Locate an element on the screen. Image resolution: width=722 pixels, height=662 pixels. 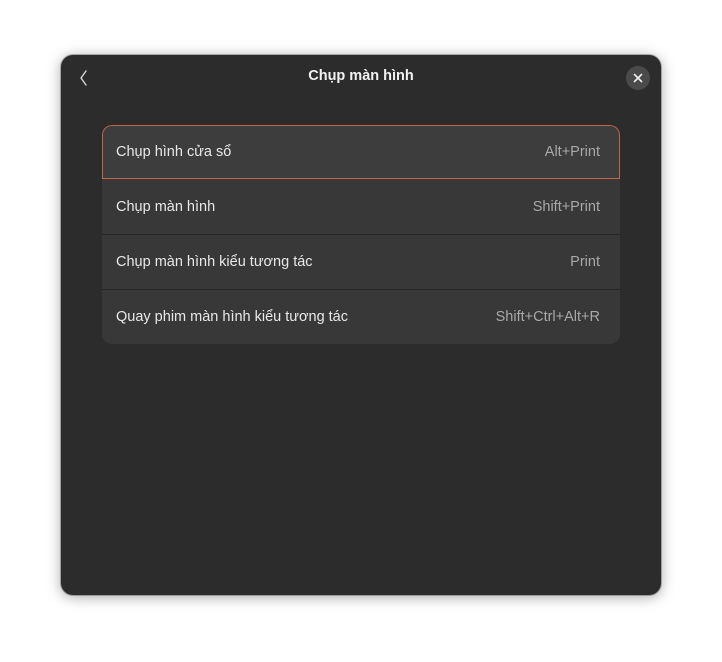
shortcut-accel: Shift+Ctrl+Alt+R is located at coordinates (547, 317).